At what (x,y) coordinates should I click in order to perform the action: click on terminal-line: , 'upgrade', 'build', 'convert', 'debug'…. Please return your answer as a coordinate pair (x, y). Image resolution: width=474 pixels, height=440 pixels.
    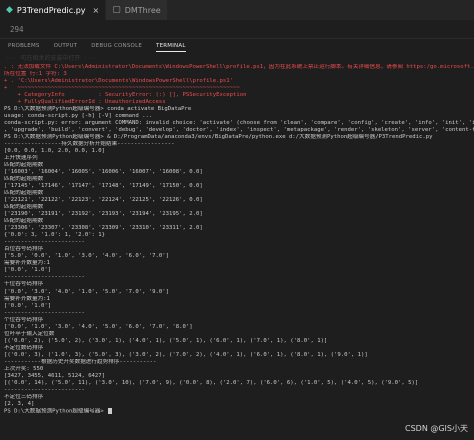
    Looking at the image, I should click on (239, 130).